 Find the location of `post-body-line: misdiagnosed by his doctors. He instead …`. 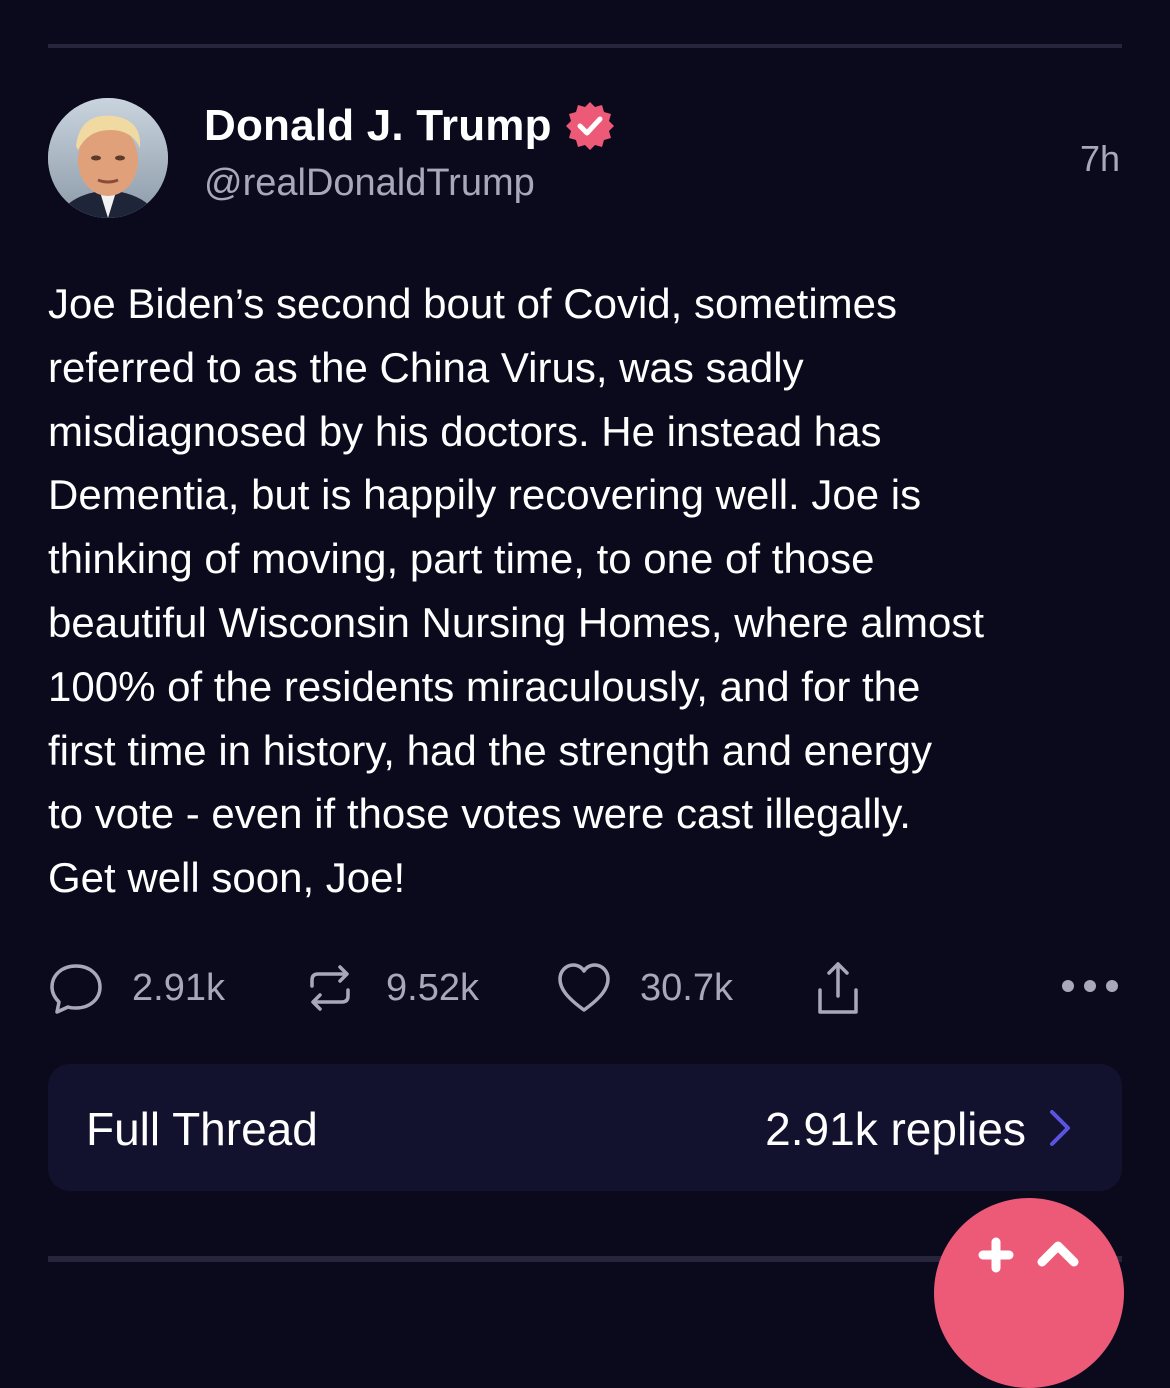

post-body-line: misdiagnosed by his doctors. He instead … is located at coordinates (465, 431).